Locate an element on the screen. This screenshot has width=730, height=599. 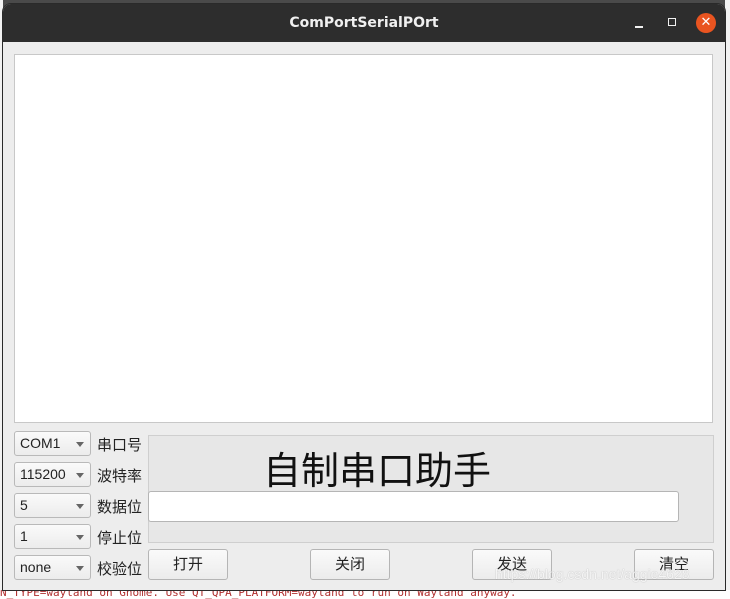
stopbits-select: 1 is located at coordinates (52, 536).